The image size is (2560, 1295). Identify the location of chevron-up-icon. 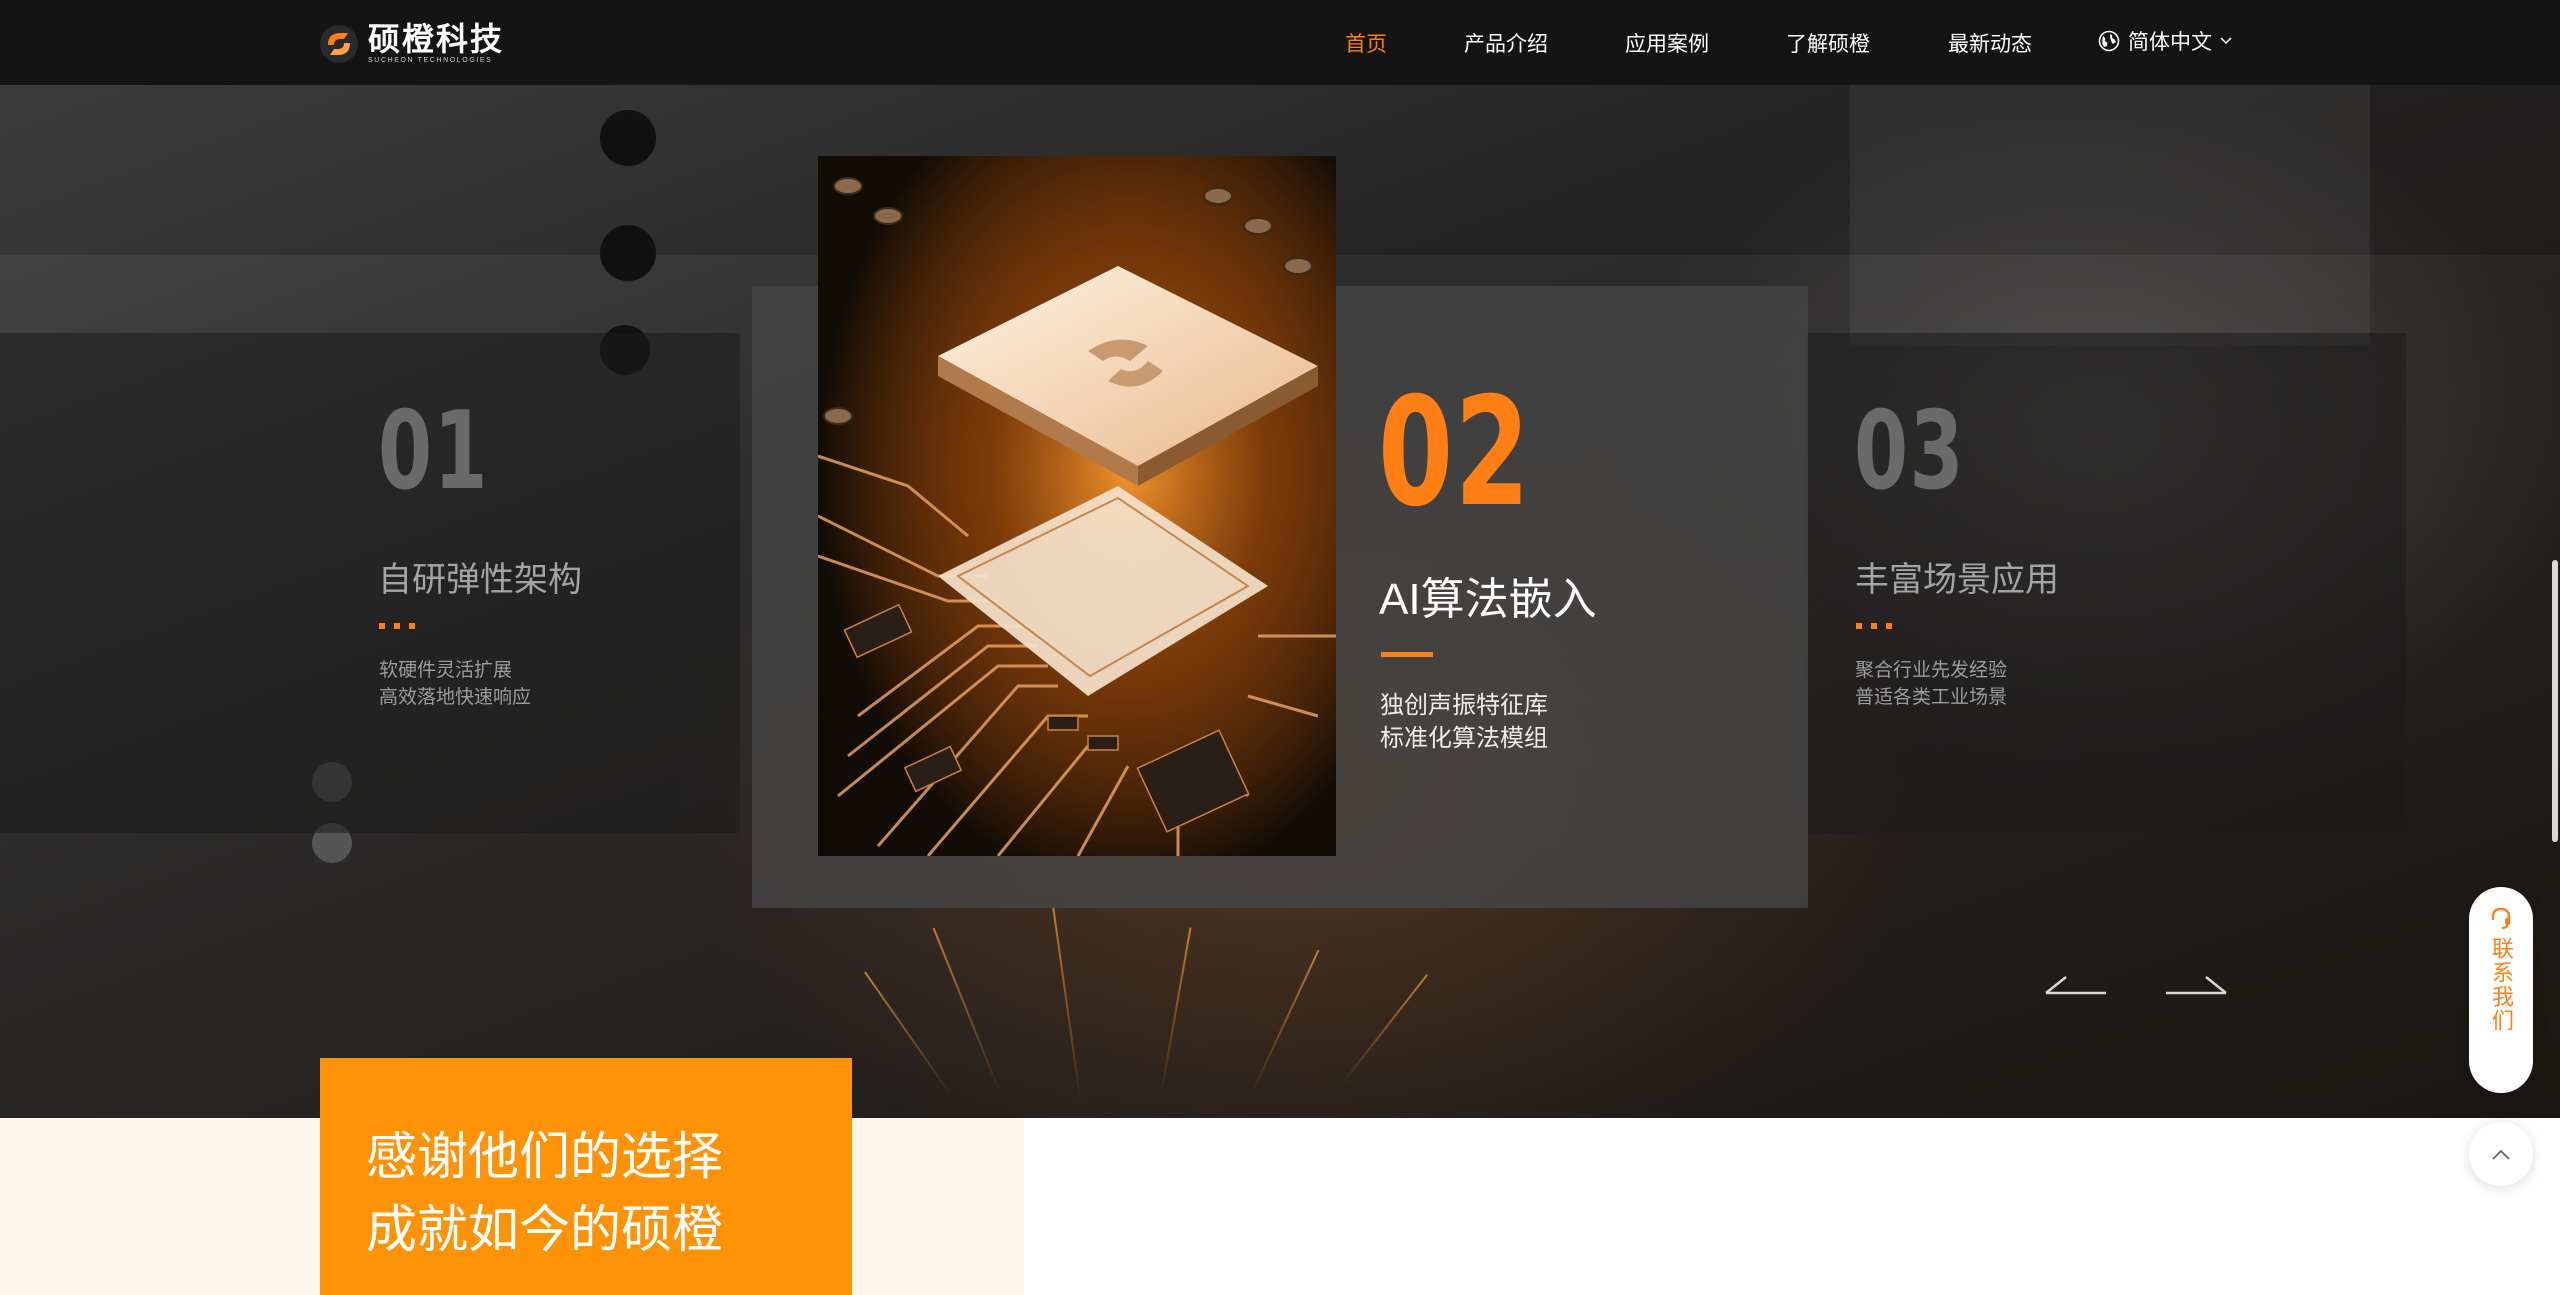
(2501, 1154).